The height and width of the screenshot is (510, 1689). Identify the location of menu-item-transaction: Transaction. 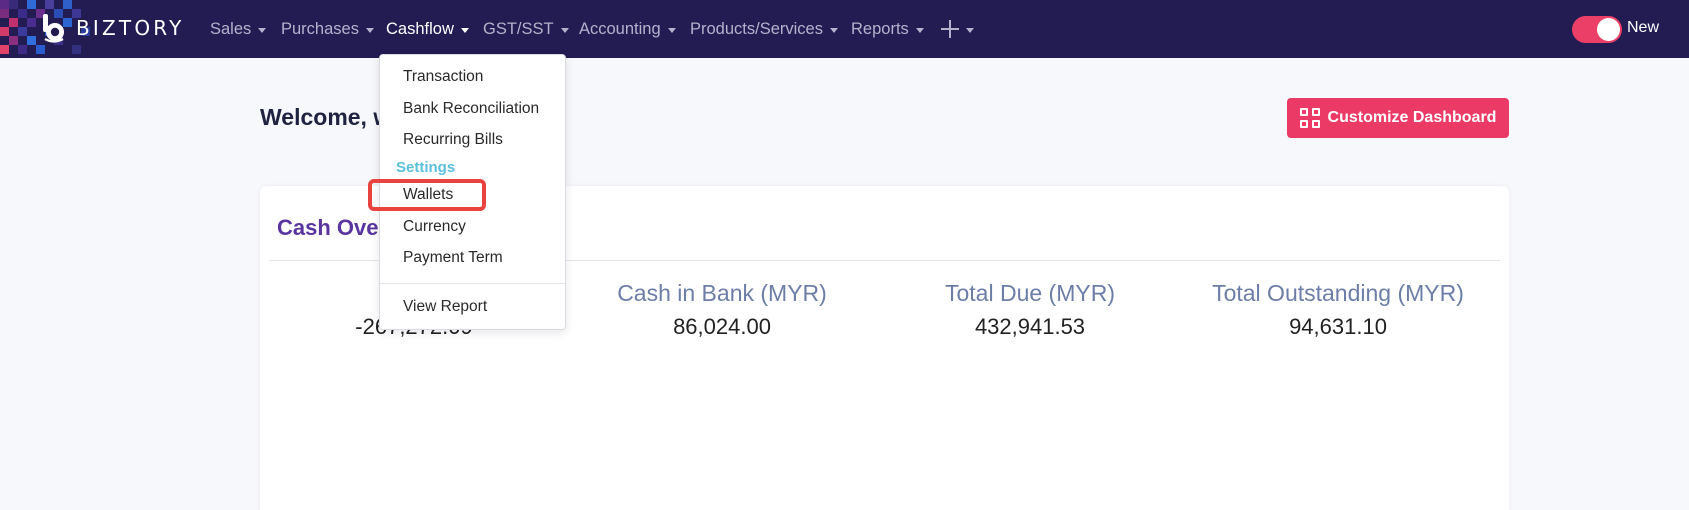
(443, 77).